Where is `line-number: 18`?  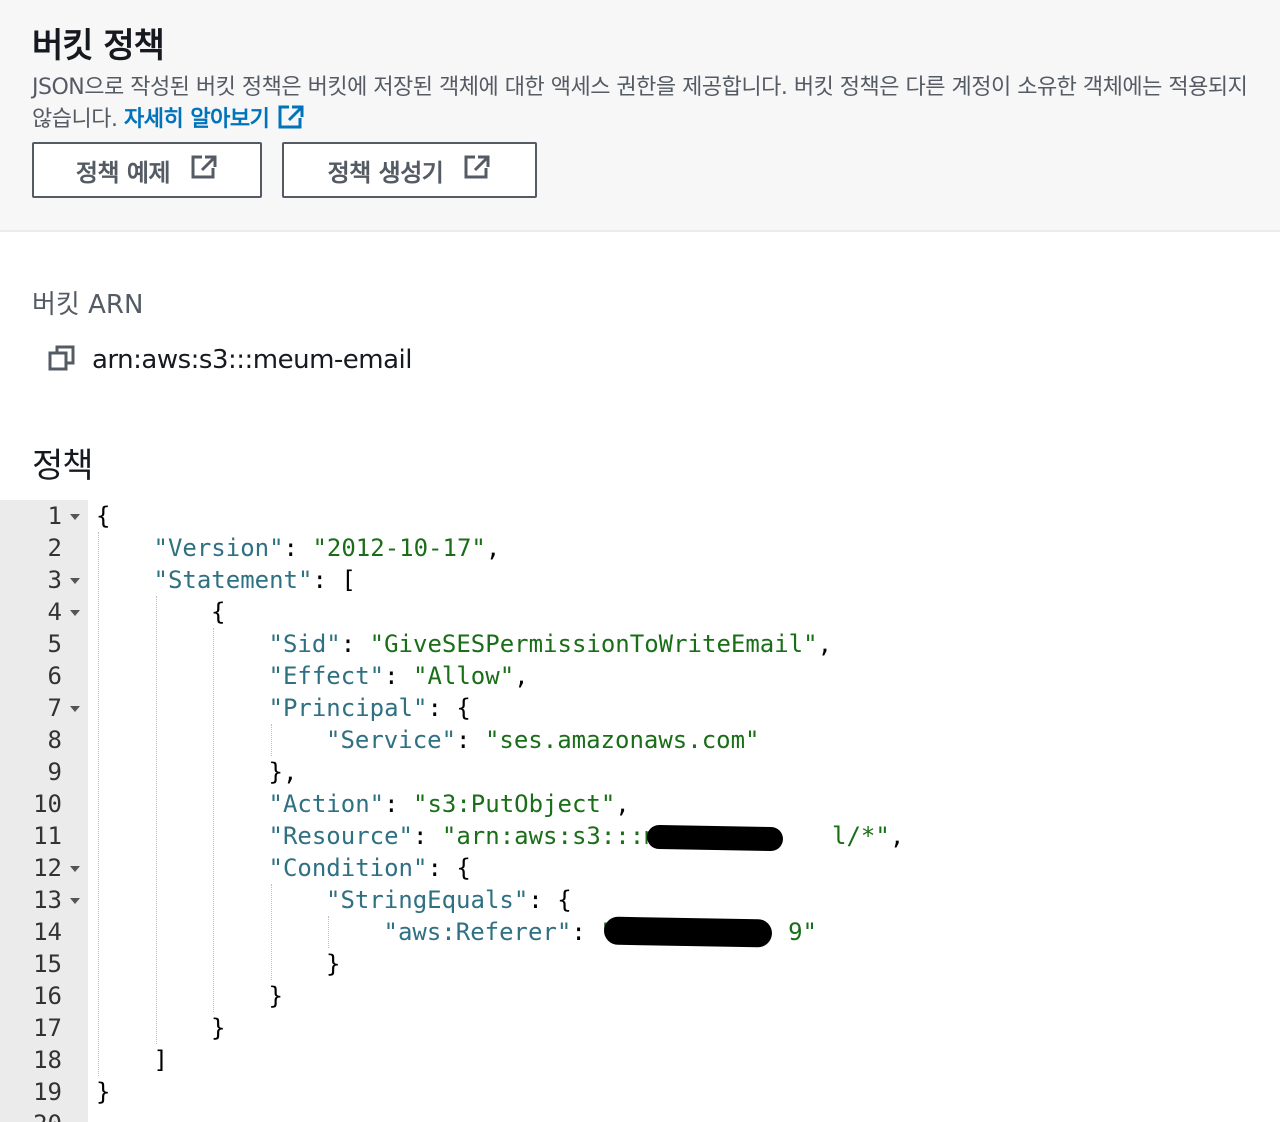 line-number: 18 is located at coordinates (47, 1060).